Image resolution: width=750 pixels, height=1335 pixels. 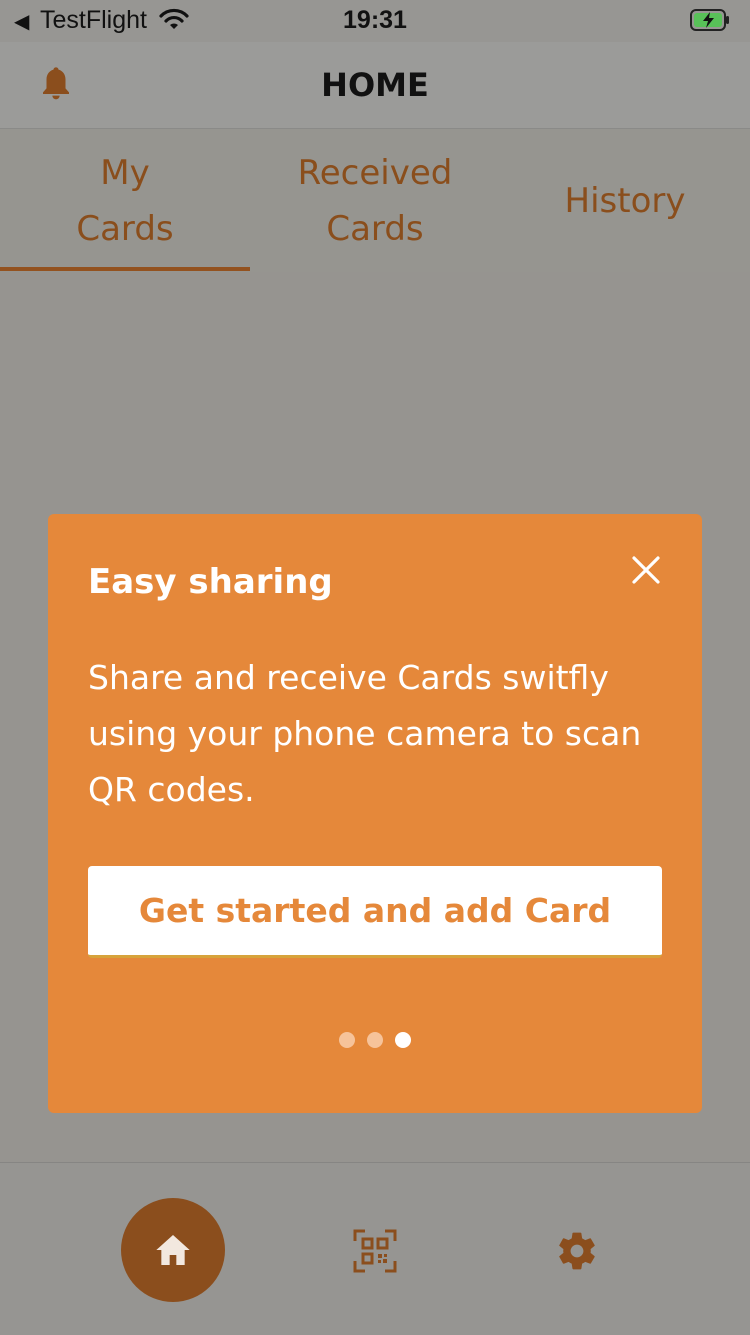 I want to click on tab-history: History, so click(x=625, y=200).